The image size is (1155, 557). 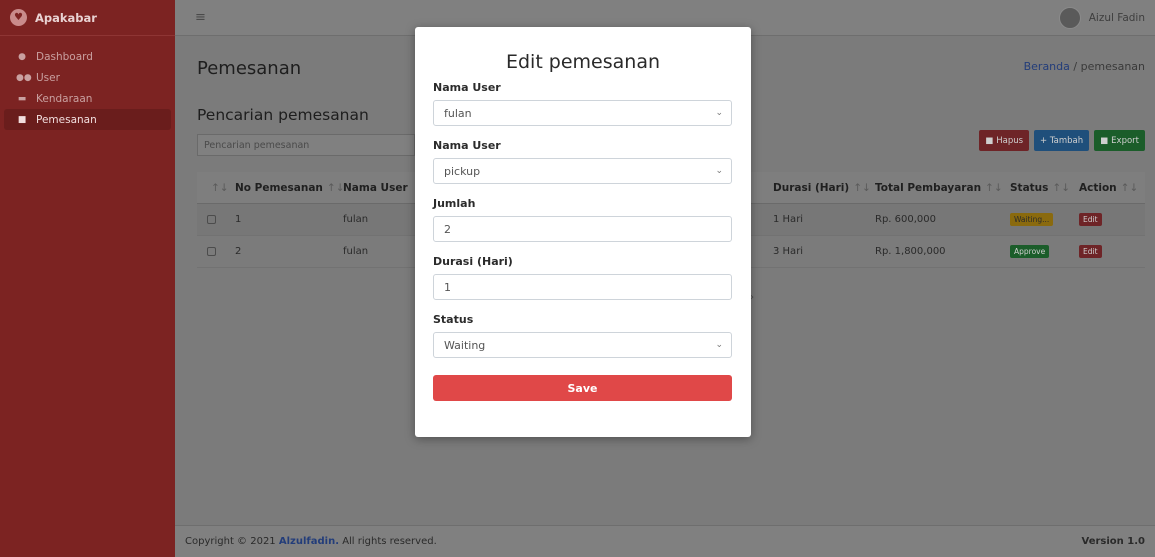 I want to click on delete-button-label: Hapus, so click(x=1010, y=140).